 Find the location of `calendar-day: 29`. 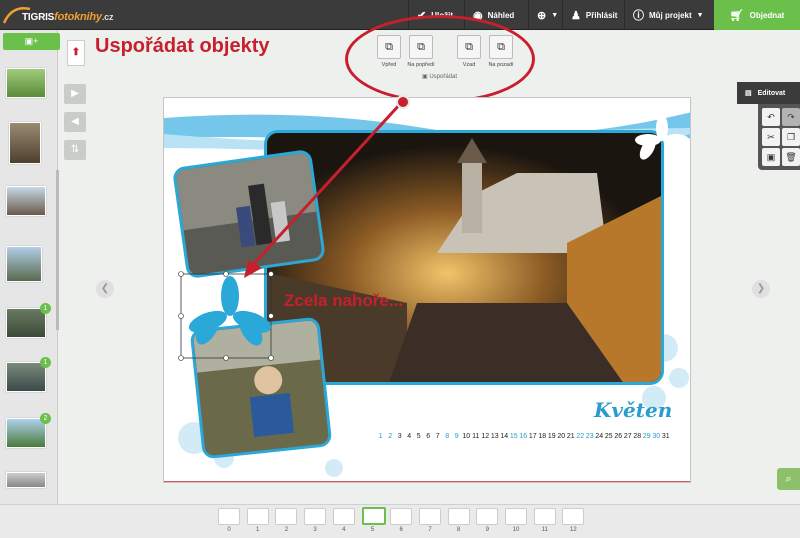

calendar-day: 29 is located at coordinates (646, 436).